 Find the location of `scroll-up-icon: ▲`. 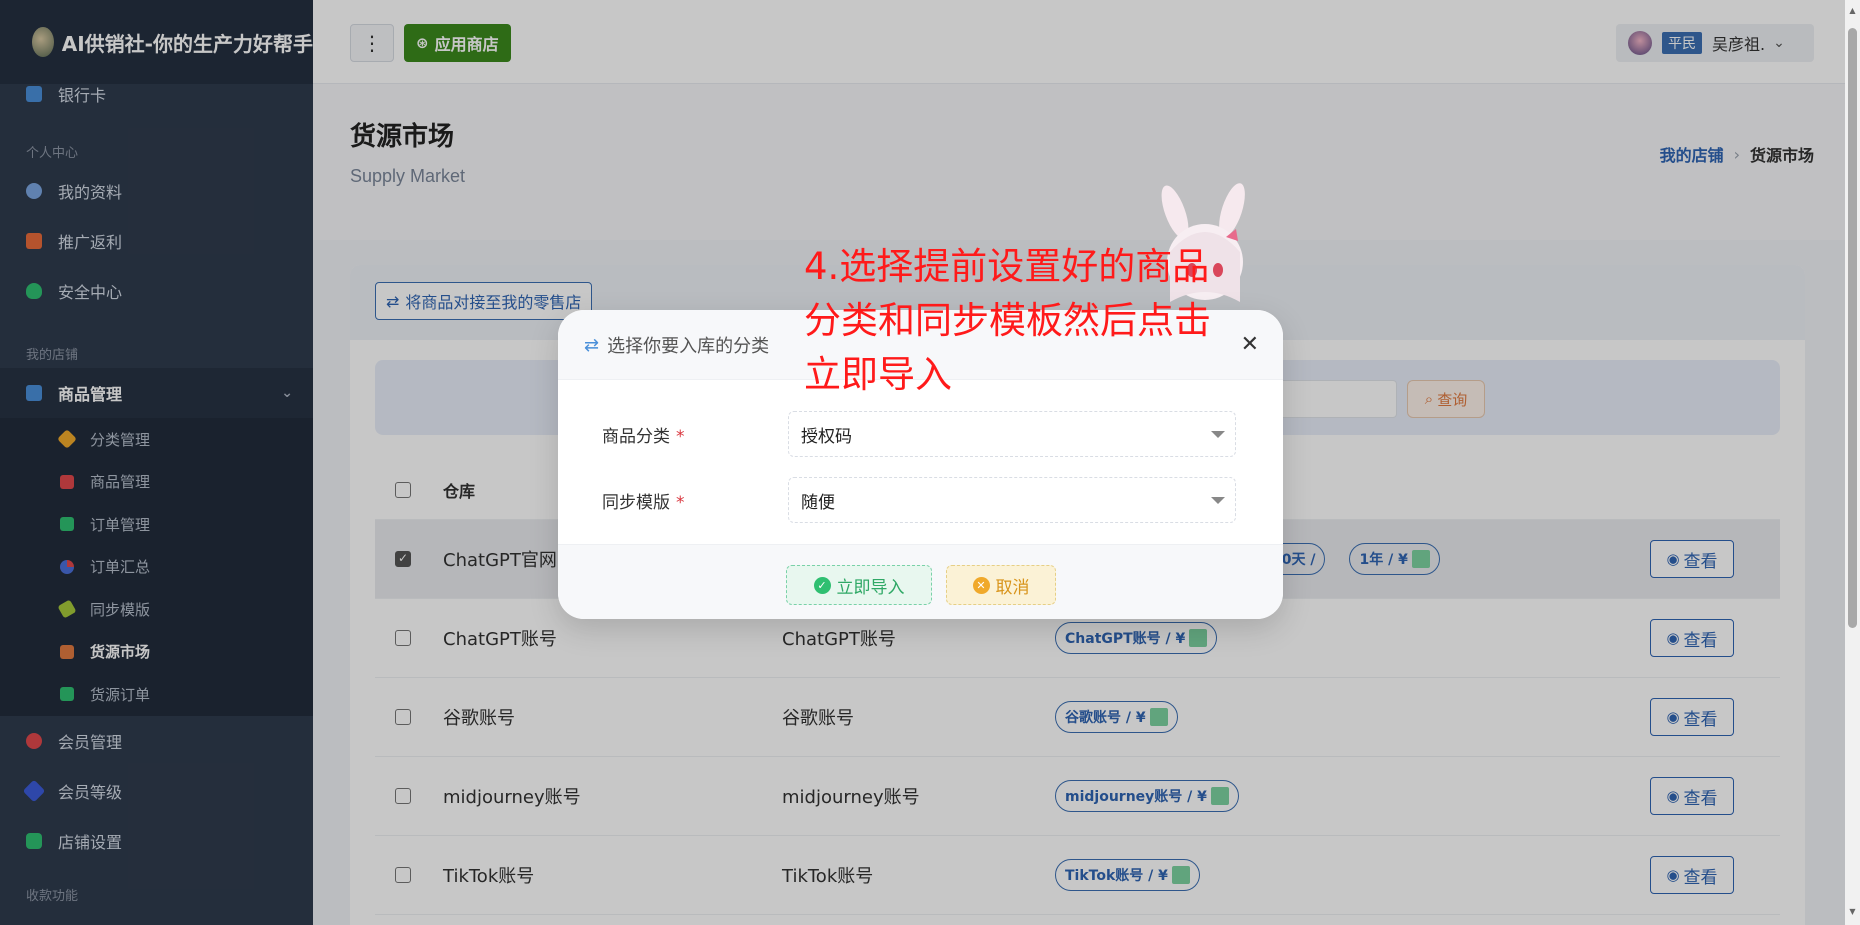

scroll-up-icon: ▲ is located at coordinates (1852, 12).